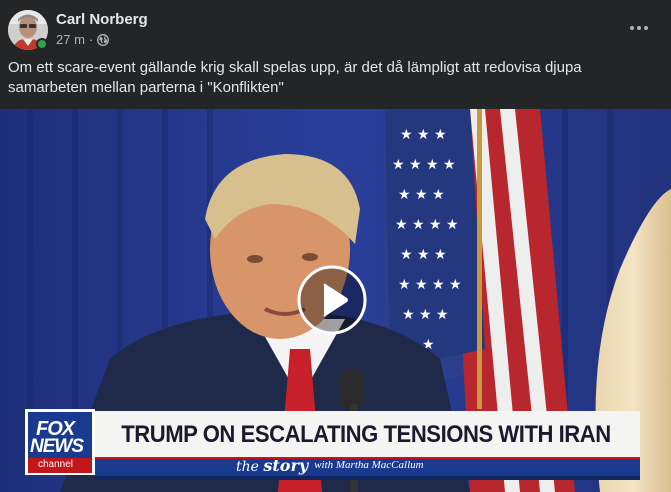  Describe the element at coordinates (332, 300) in the screenshot. I see `play-icon` at that location.